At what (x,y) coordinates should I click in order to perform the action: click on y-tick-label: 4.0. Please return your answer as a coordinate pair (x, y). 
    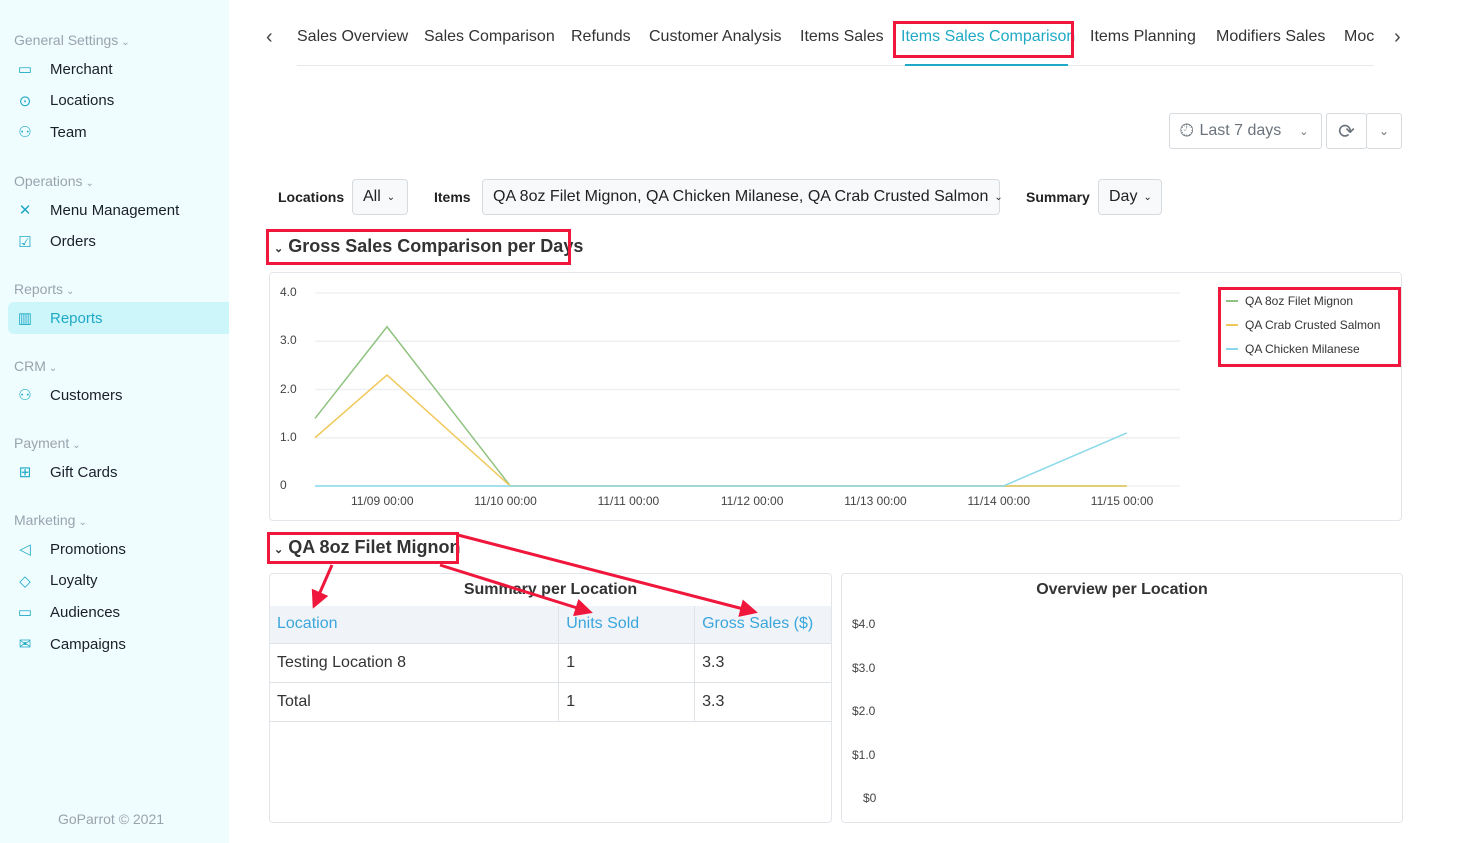
    Looking at the image, I should click on (288, 292).